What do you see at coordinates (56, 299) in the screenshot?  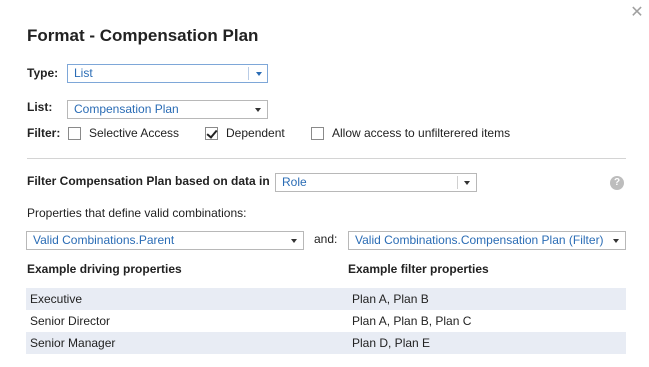 I see `driving-cell: Executive` at bounding box center [56, 299].